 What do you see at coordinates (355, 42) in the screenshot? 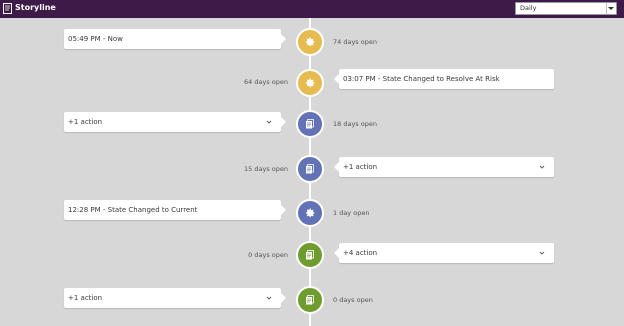
I see `days-open-label: 74 days open` at bounding box center [355, 42].